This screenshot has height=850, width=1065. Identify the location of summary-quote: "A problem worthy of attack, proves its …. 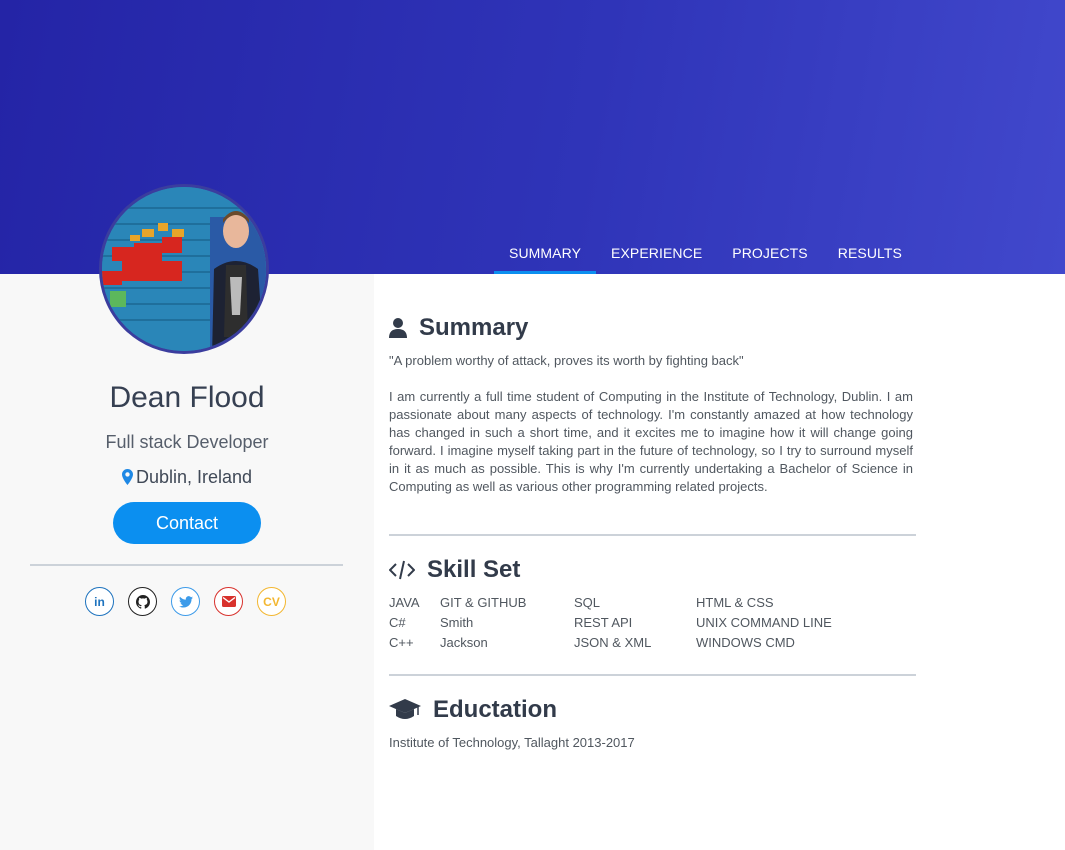
(566, 360).